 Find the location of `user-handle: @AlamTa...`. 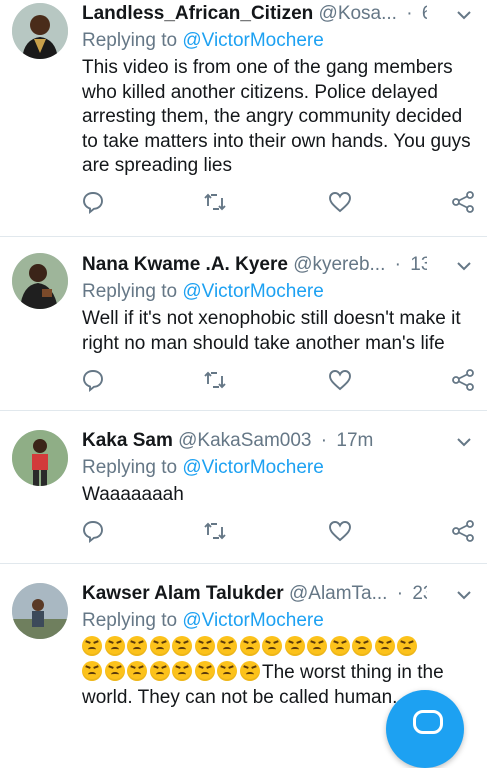

user-handle: @AlamTa... is located at coordinates (338, 593).